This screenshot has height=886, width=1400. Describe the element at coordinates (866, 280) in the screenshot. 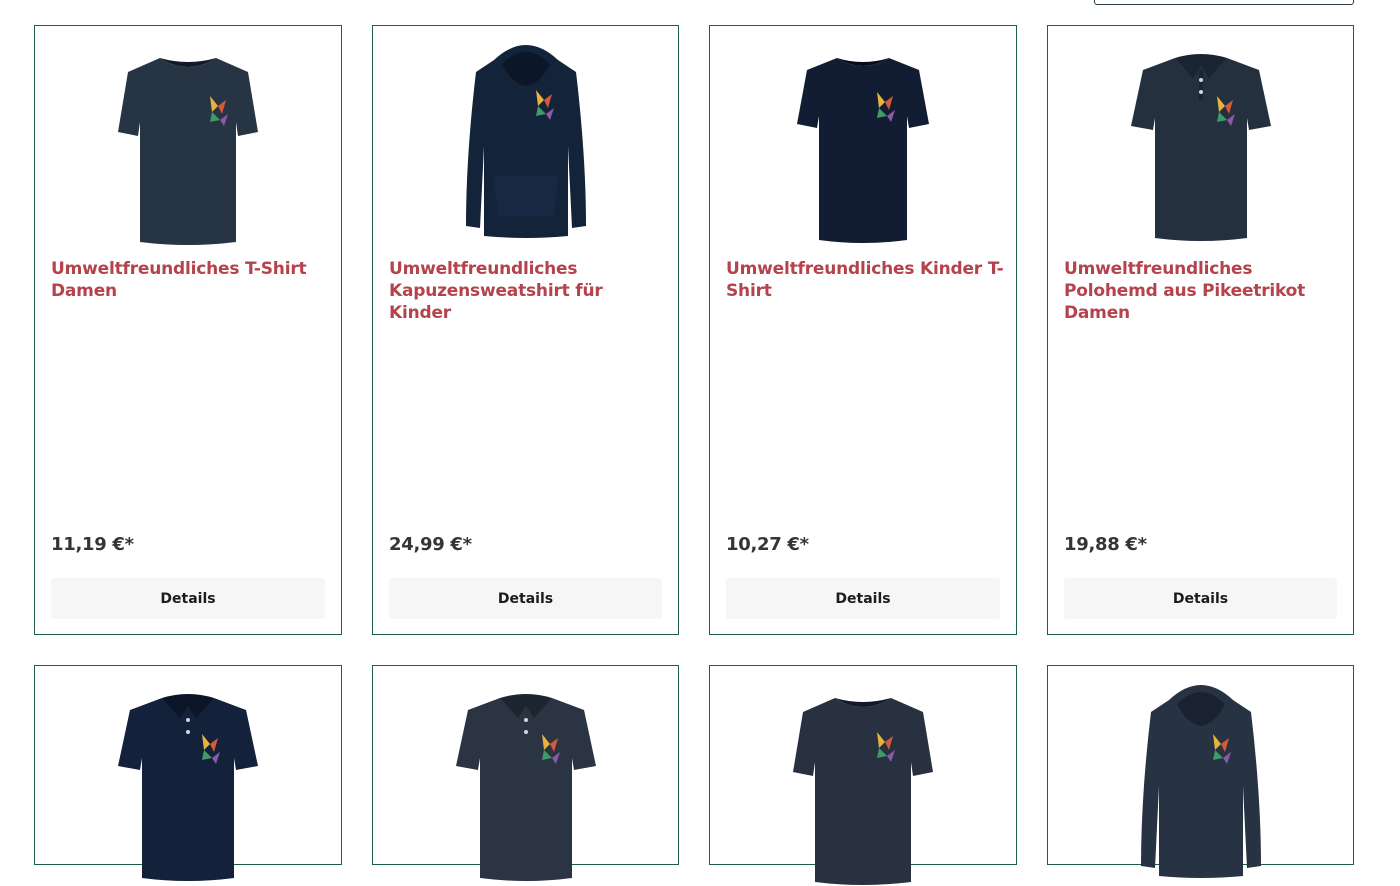

I see `product-title: Umweltfreundliches Kinder T-Shirt` at that location.